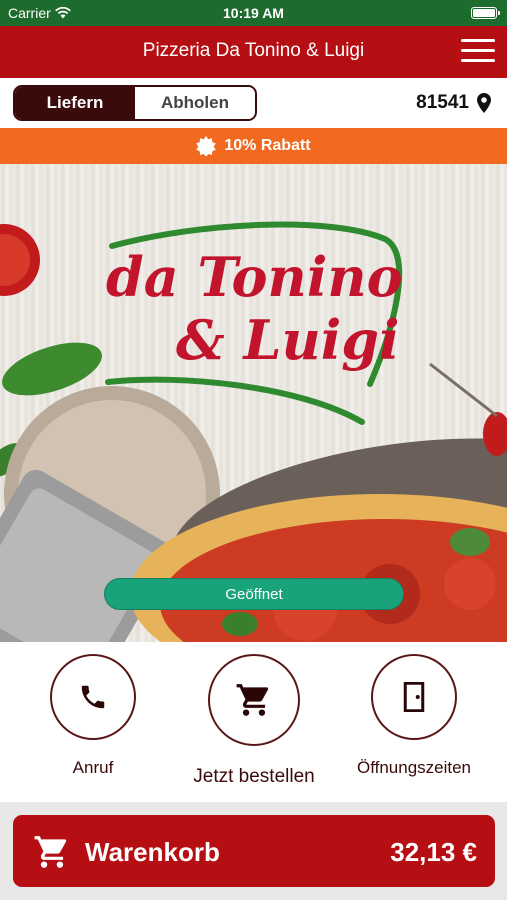 The height and width of the screenshot is (900, 507). I want to click on deliver-tab: Liefern, so click(75, 103).